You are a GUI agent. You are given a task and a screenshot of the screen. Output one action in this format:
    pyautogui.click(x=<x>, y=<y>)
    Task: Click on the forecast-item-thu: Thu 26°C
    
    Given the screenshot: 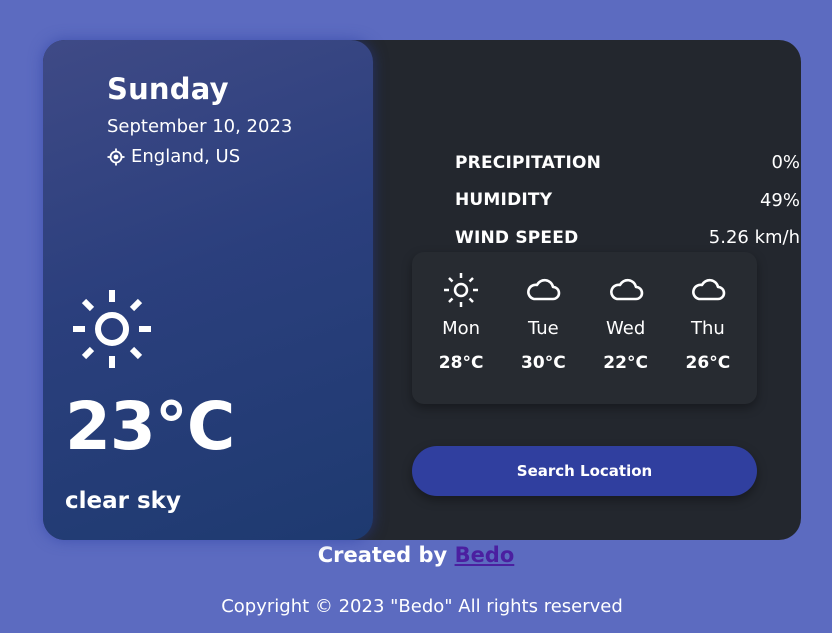 What is the action you would take?
    pyautogui.click(x=708, y=328)
    